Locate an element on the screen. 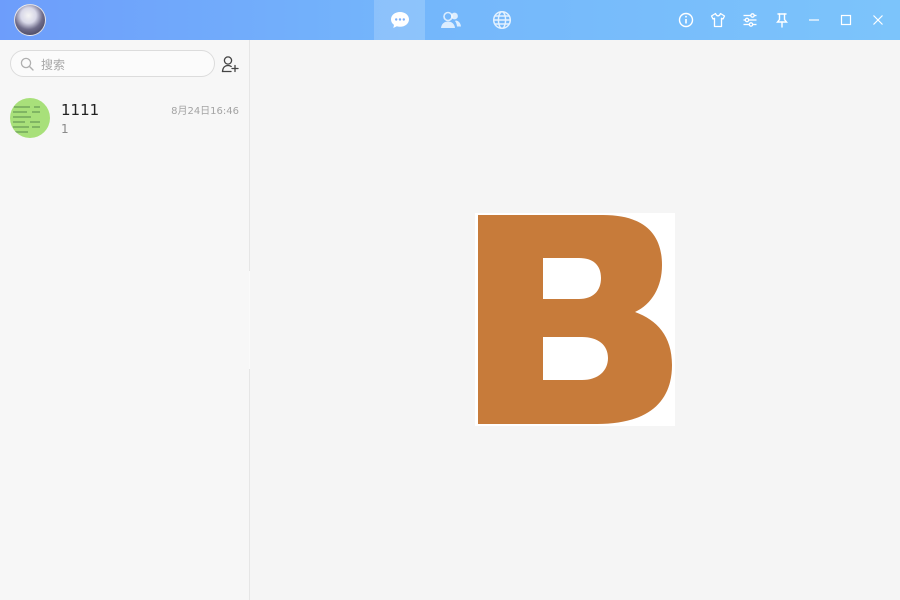 This screenshot has width=900, height=600. window-actions is located at coordinates (782, 20).